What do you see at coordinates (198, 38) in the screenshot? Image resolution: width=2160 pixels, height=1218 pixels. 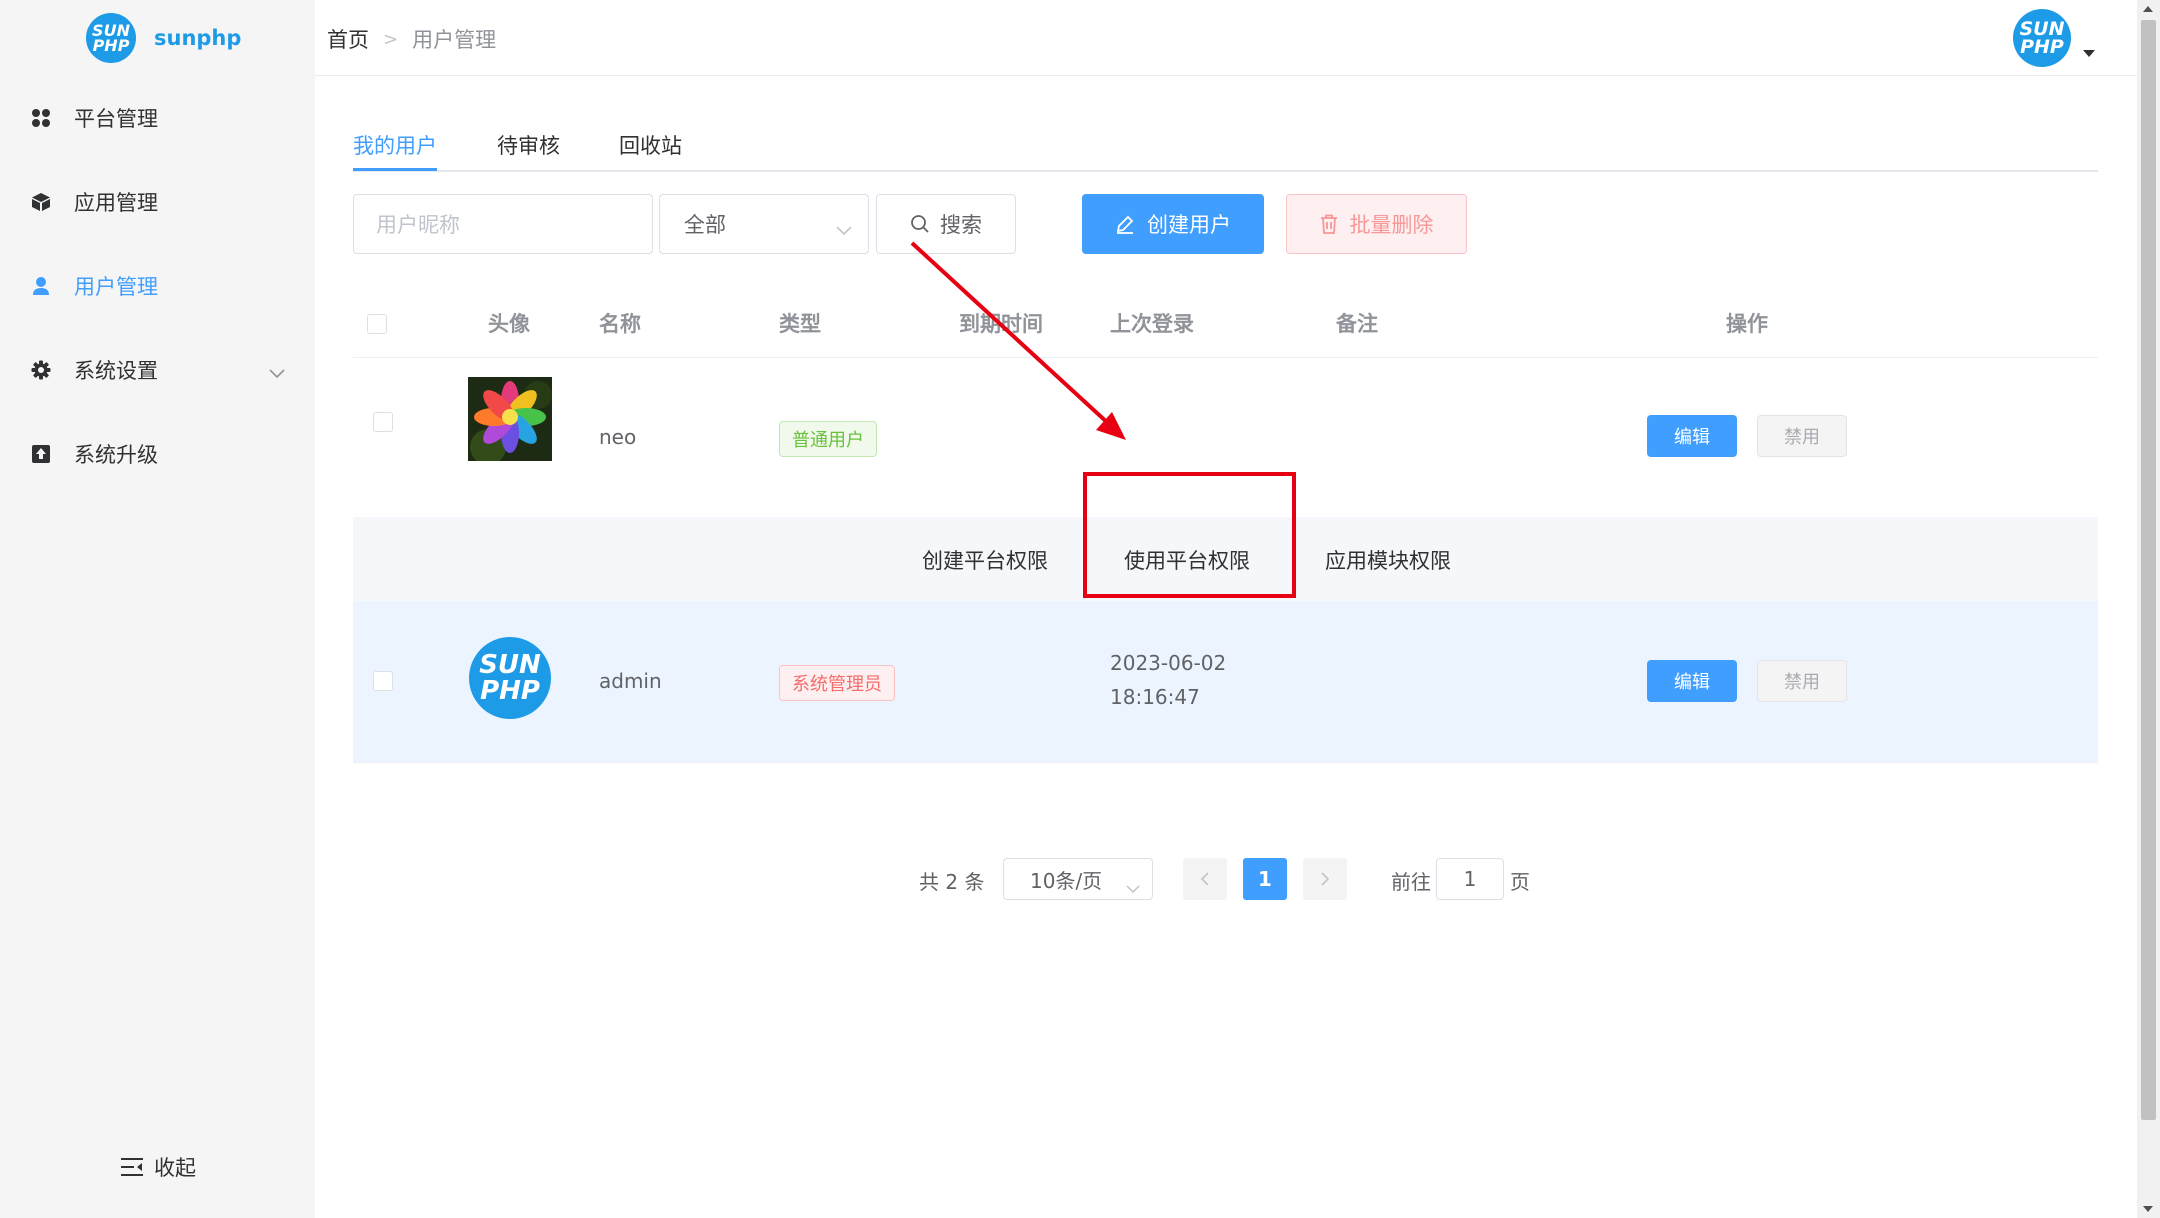 I see `app-name: sunphp` at bounding box center [198, 38].